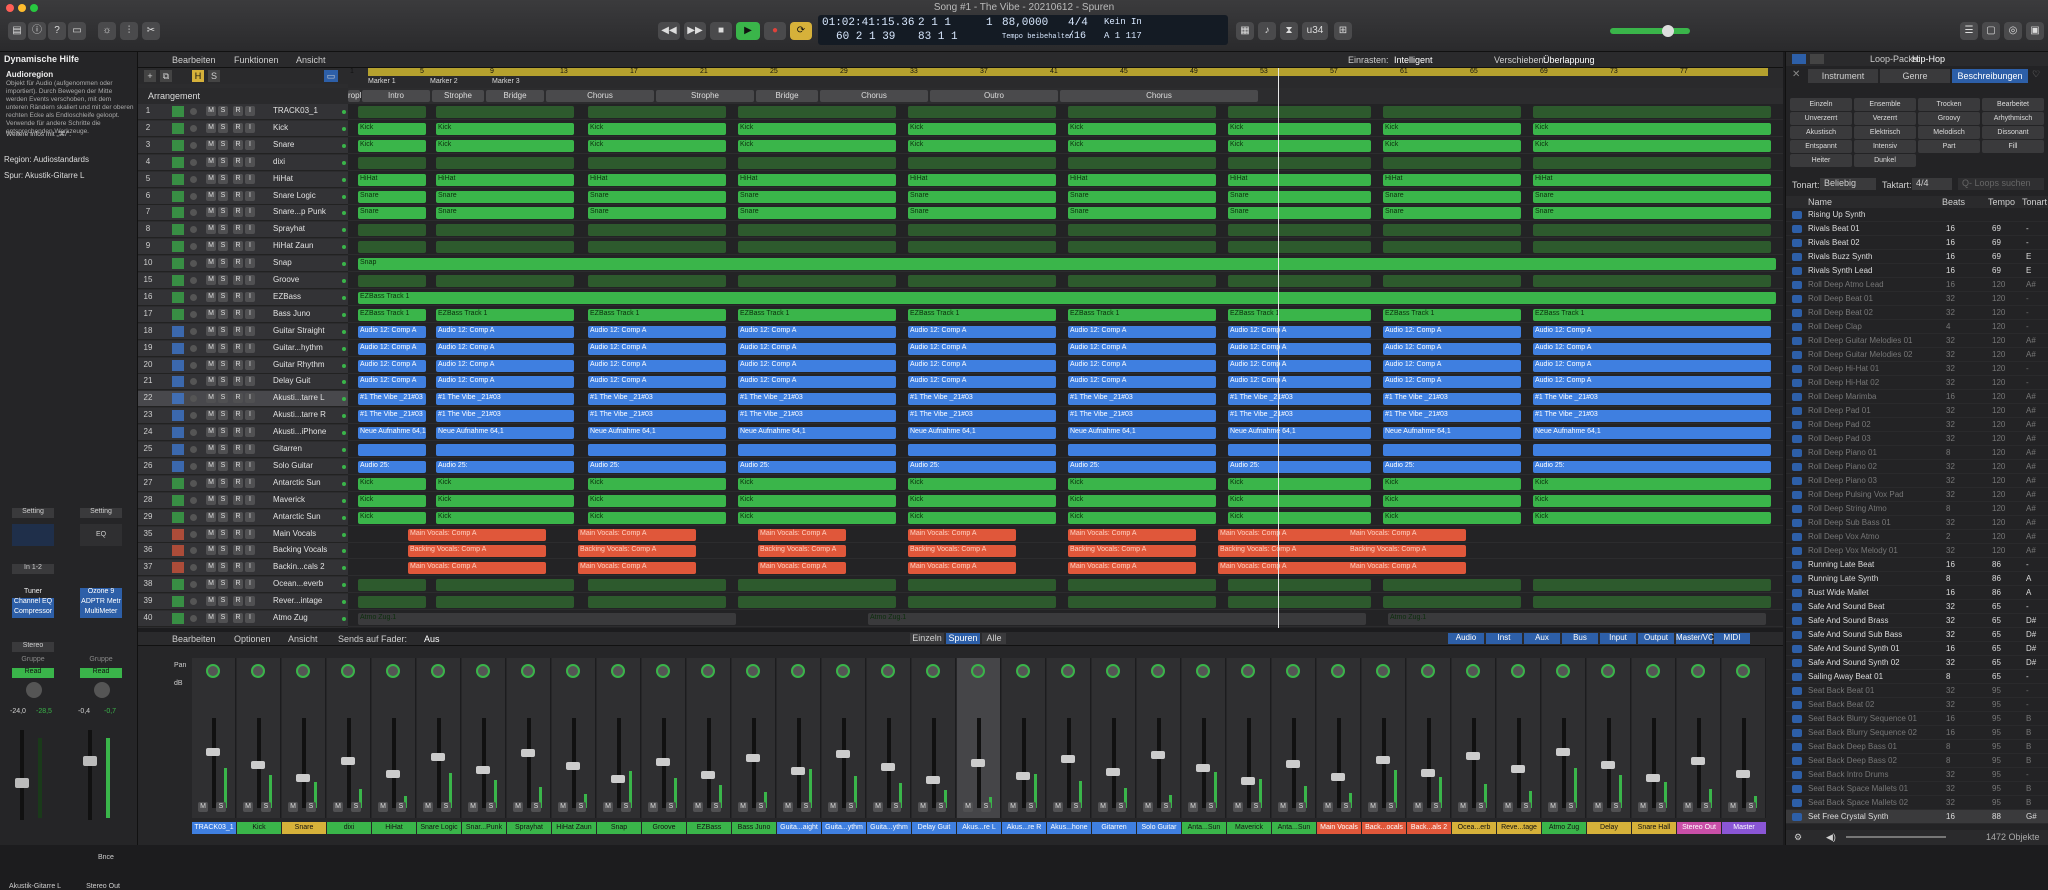 The image size is (2048, 890). I want to click on browser-icon: ▣, so click(2035, 31).